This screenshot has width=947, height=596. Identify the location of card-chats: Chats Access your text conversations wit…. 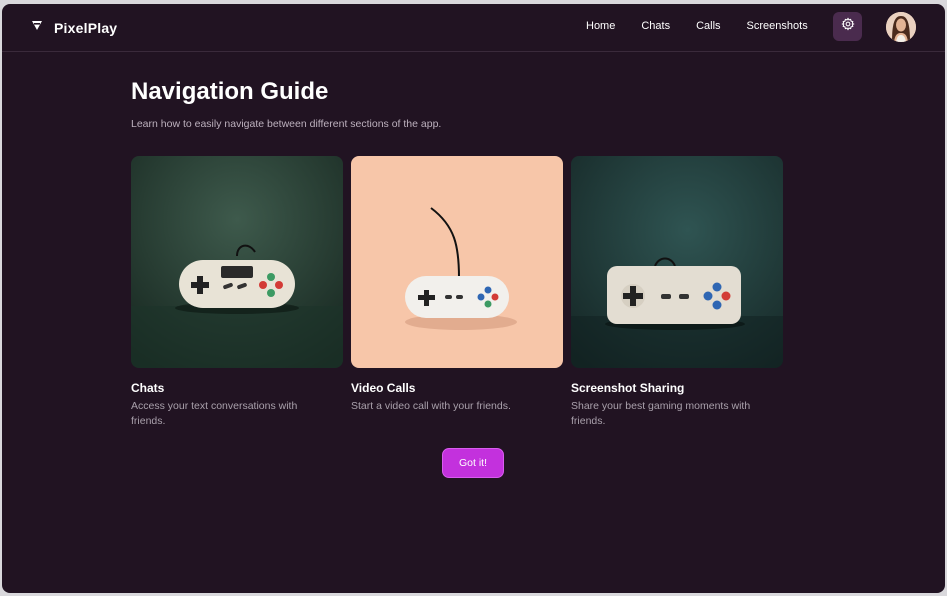
(237, 292).